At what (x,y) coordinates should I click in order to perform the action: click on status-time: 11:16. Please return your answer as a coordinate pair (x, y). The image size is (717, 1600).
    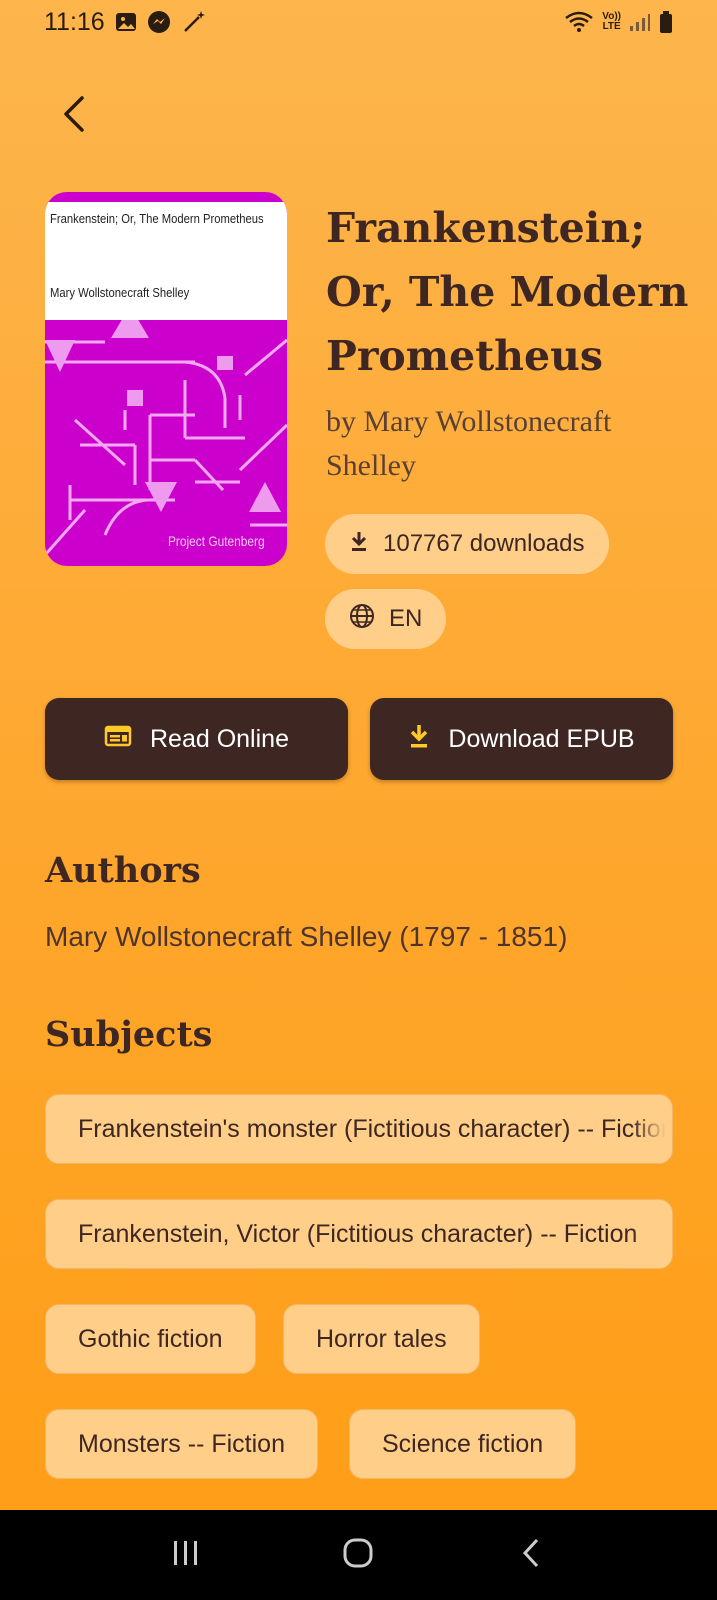
    Looking at the image, I should click on (74, 21).